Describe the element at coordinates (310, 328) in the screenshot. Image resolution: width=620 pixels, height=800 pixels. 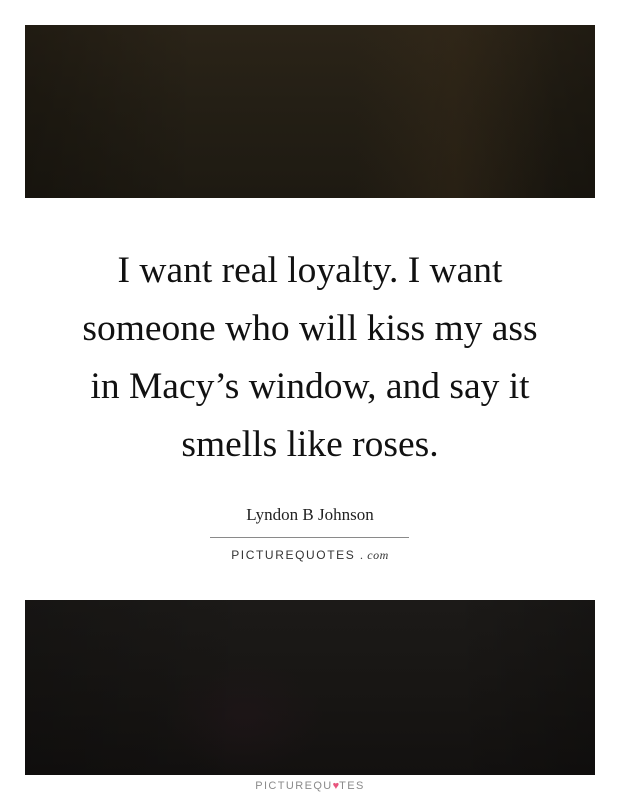
I see `quote-line: someone who will kiss my ass` at that location.